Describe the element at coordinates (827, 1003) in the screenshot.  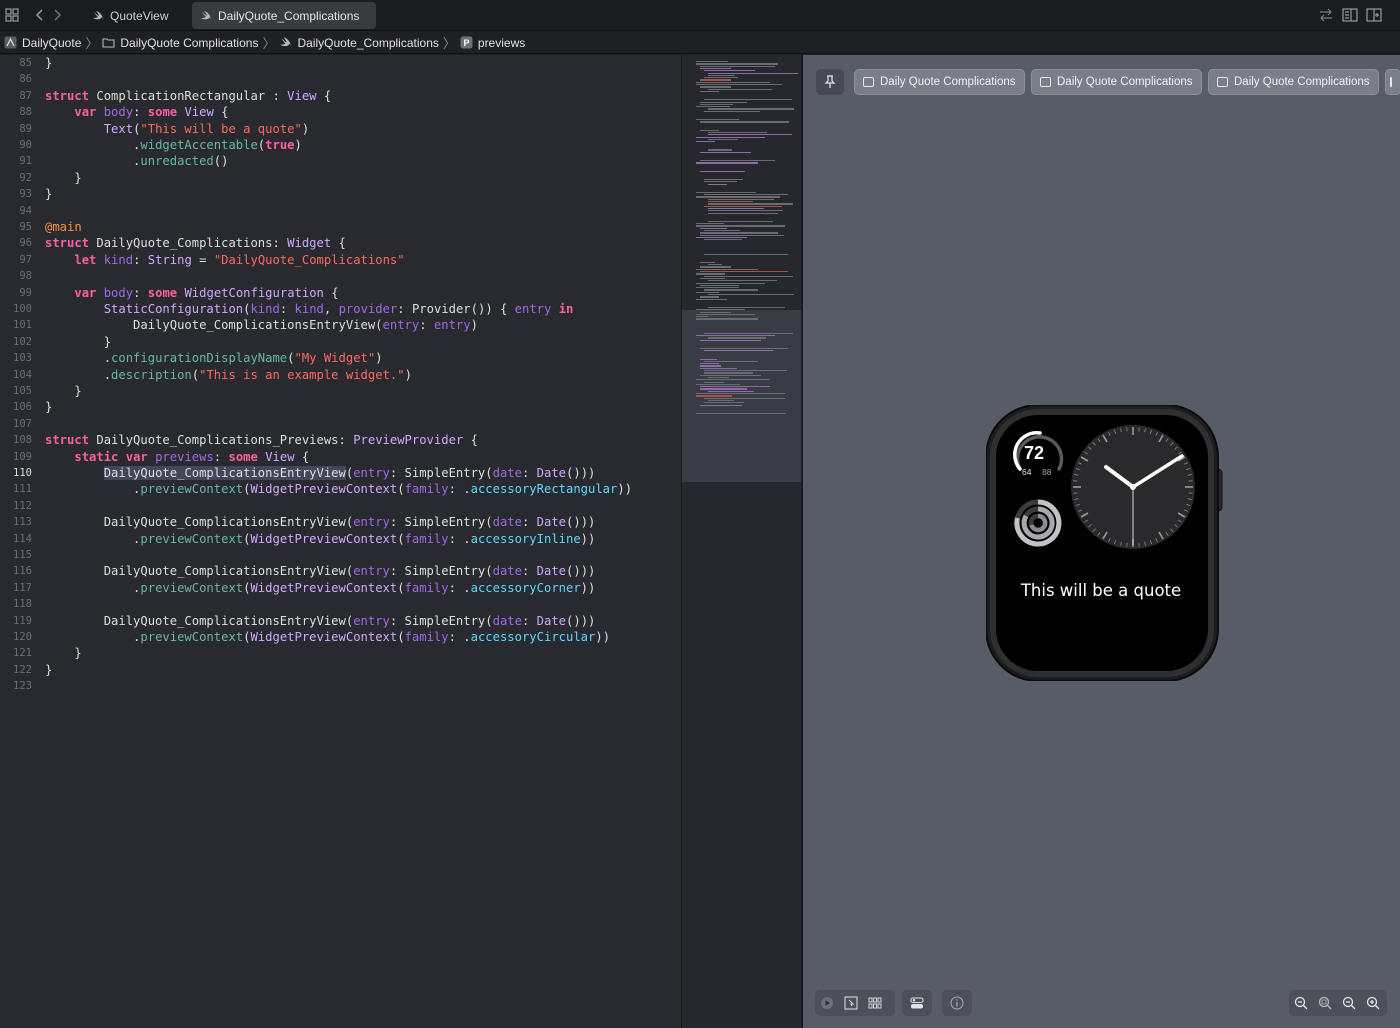
I see `live-preview-icon` at that location.